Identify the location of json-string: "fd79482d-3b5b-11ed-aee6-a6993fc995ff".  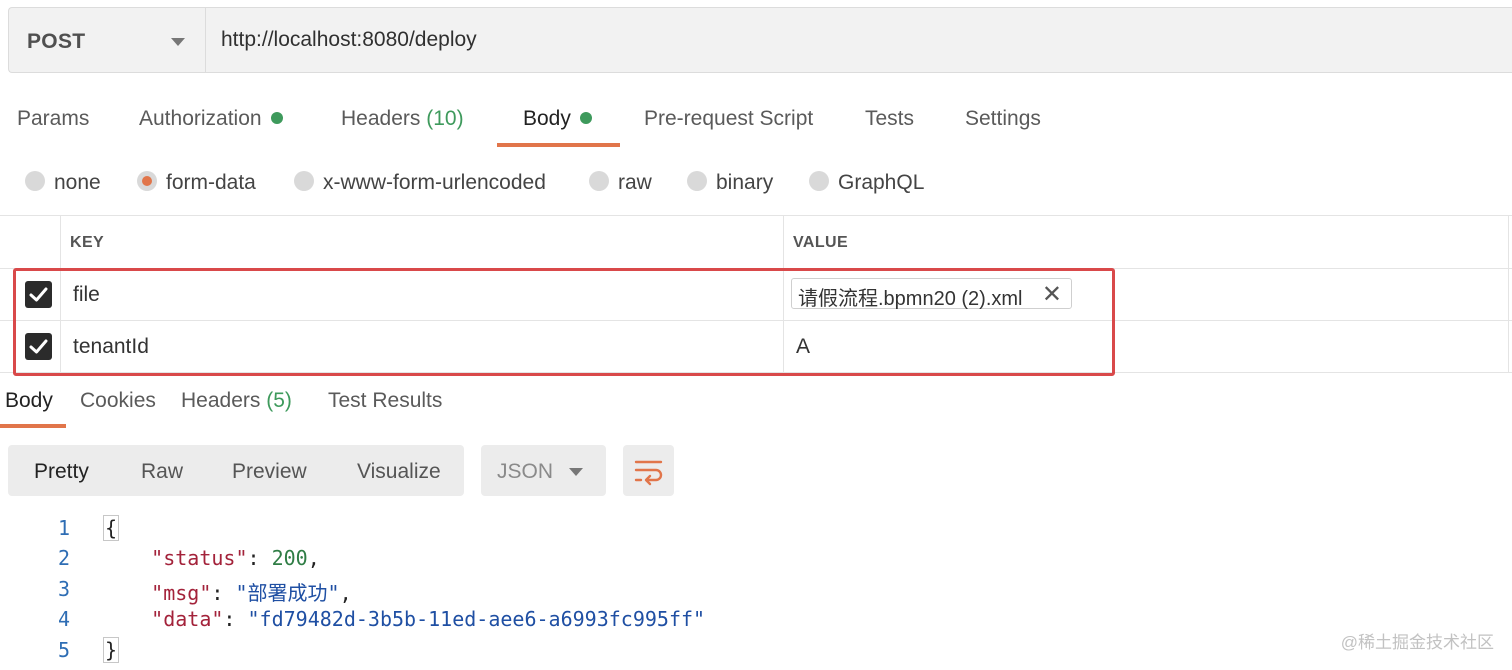
(476, 619).